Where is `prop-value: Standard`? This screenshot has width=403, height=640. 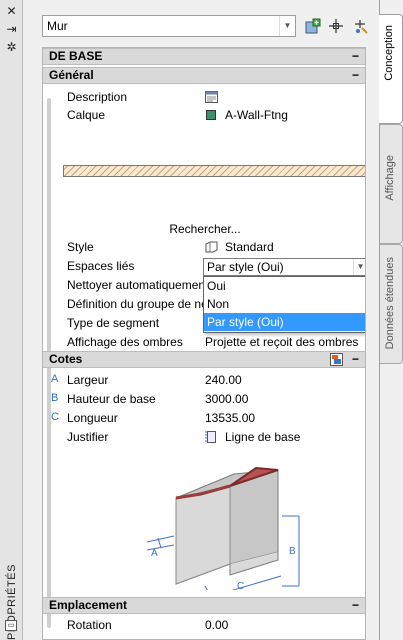
prop-value: Standard is located at coordinates (249, 247).